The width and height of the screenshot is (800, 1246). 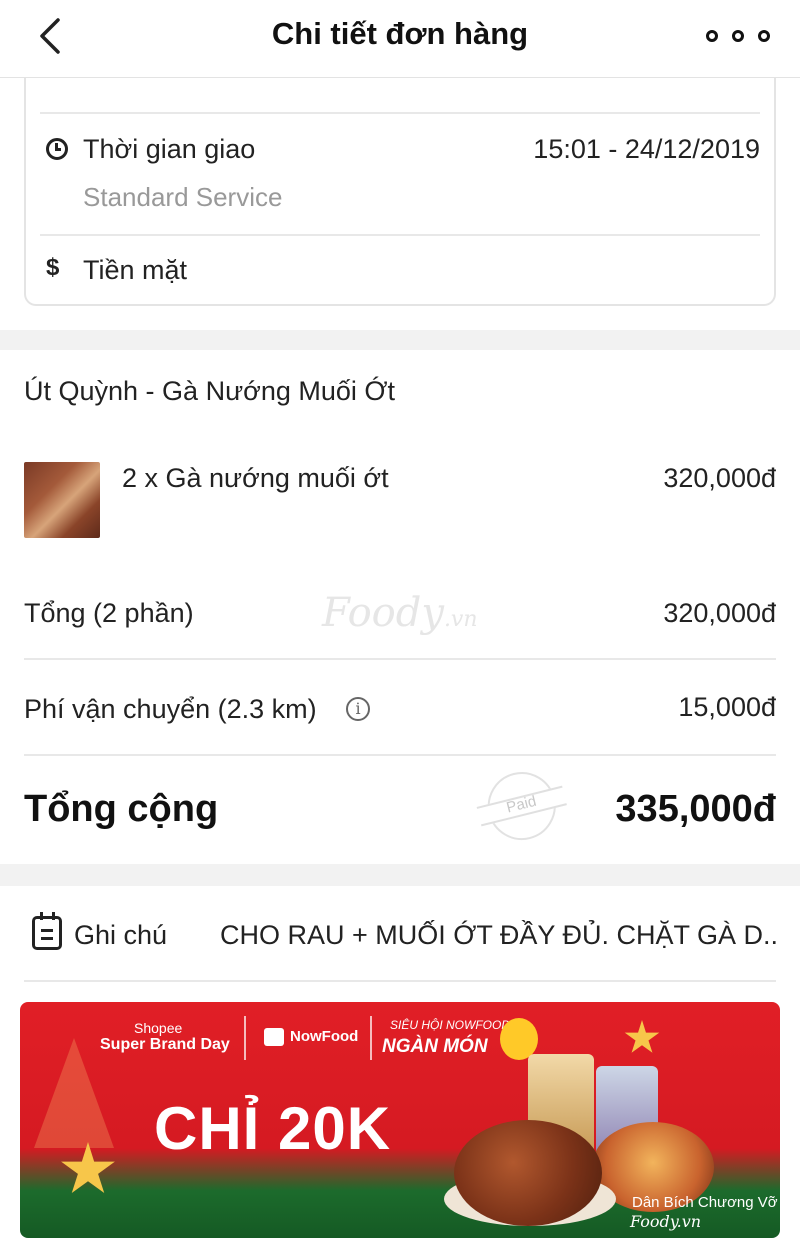 What do you see at coordinates (727, 707) in the screenshot?
I see `shipping-fee-value: 15,000đ` at bounding box center [727, 707].